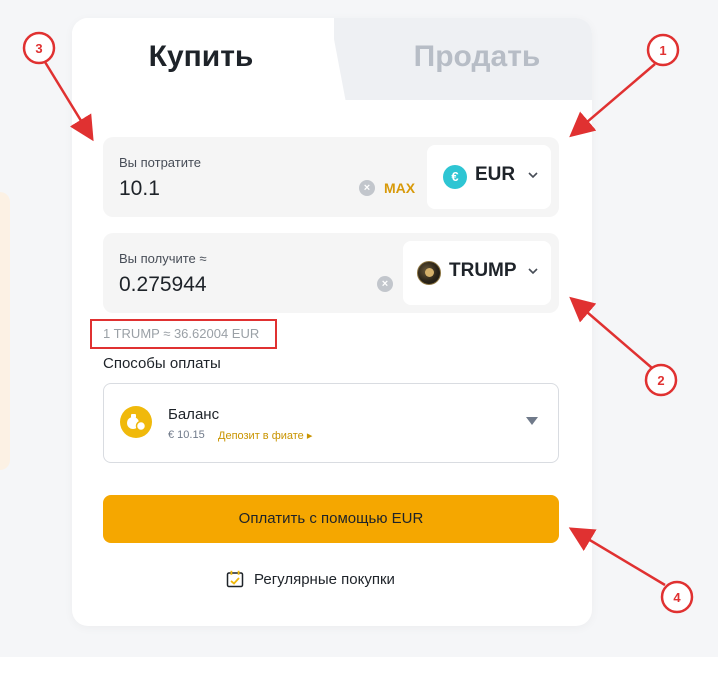  What do you see at coordinates (399, 188) in the screenshot?
I see `max-button: MAX` at bounding box center [399, 188].